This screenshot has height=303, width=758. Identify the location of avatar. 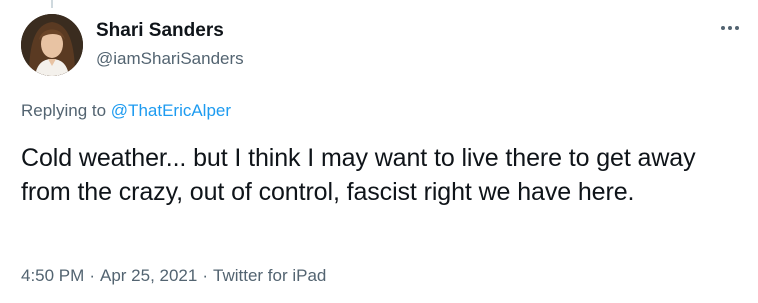
(52, 45).